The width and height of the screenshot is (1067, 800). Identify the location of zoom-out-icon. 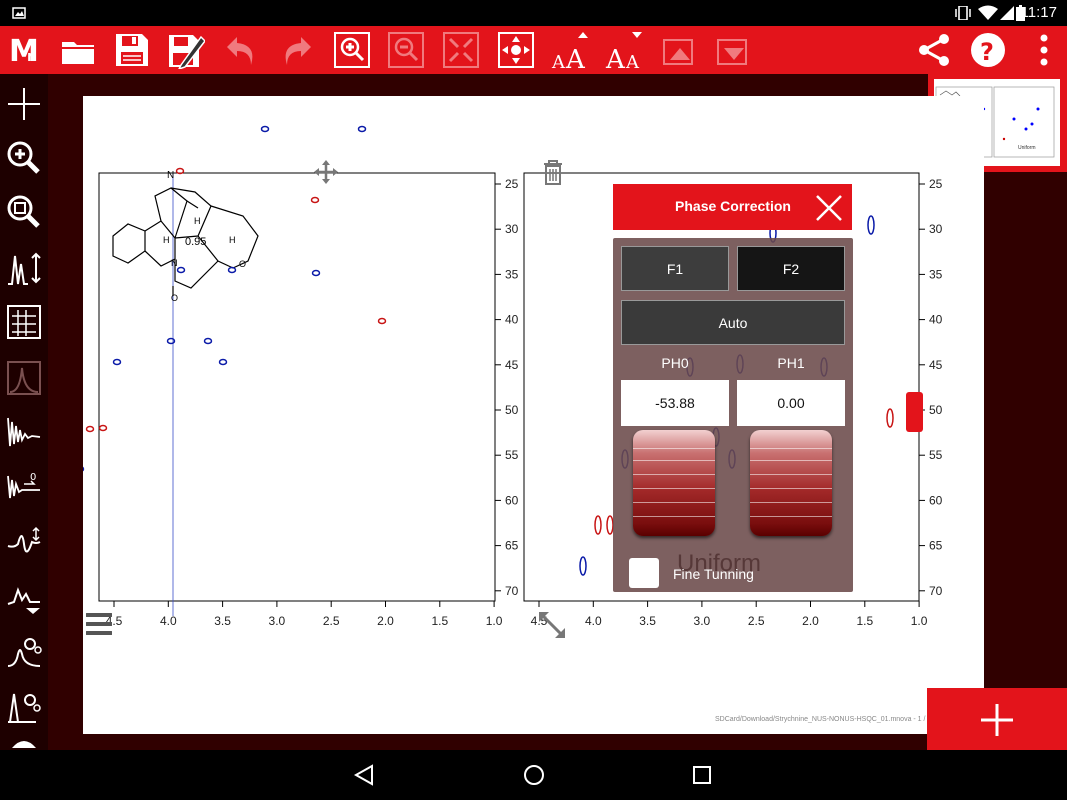
(406, 50).